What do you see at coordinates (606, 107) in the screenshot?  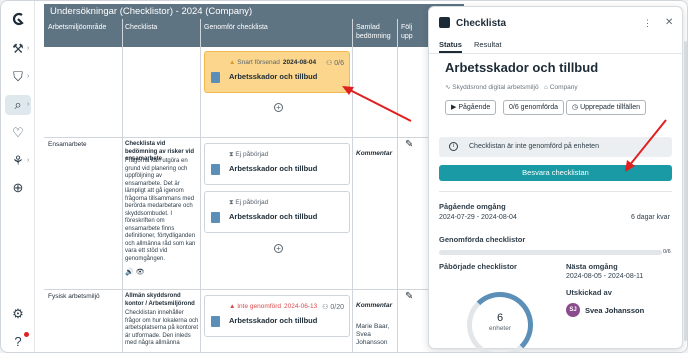 I see `recurring-button: ◷ Upprepade tillfällen` at bounding box center [606, 107].